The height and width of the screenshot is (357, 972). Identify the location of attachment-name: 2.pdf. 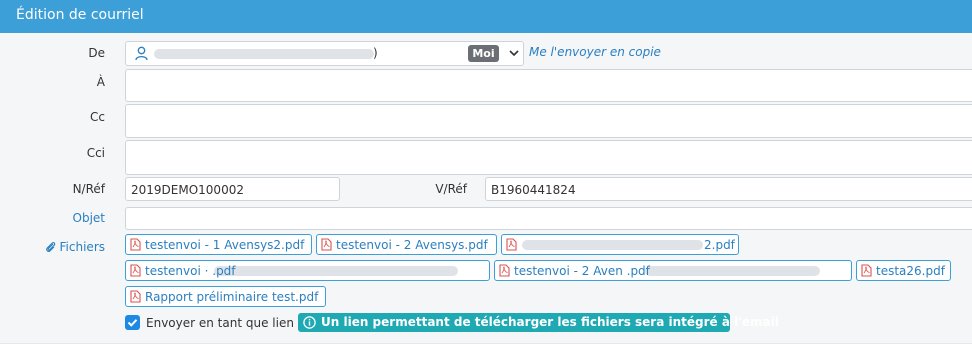
(719, 245).